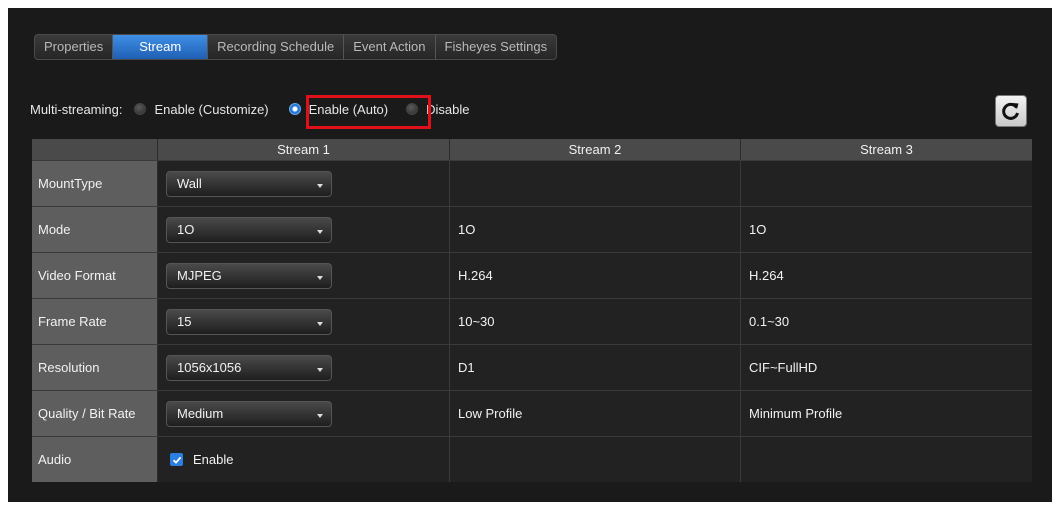 This screenshot has width=1060, height=510. I want to click on header-stream-1: Stream 1, so click(304, 149).